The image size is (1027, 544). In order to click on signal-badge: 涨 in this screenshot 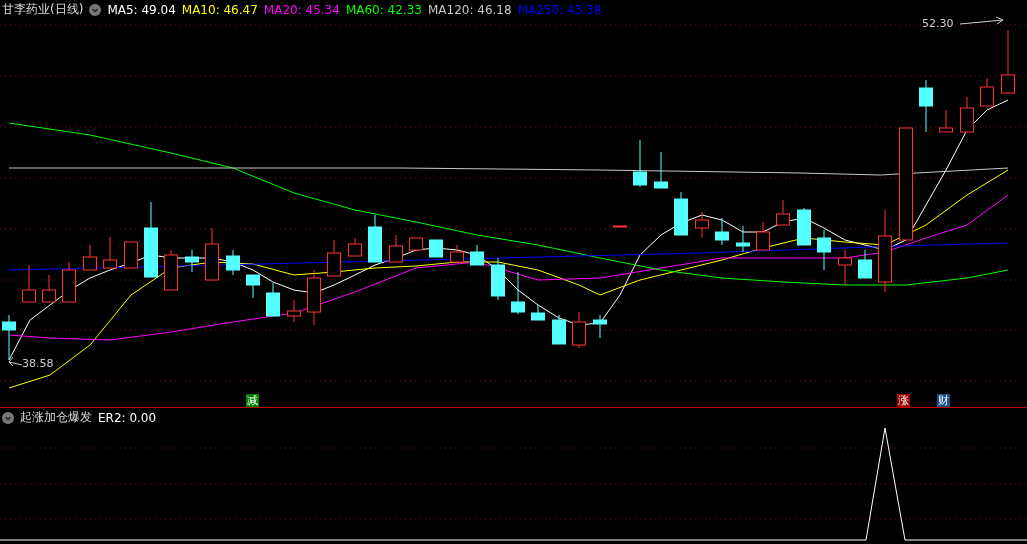, I will do `click(903, 400)`.